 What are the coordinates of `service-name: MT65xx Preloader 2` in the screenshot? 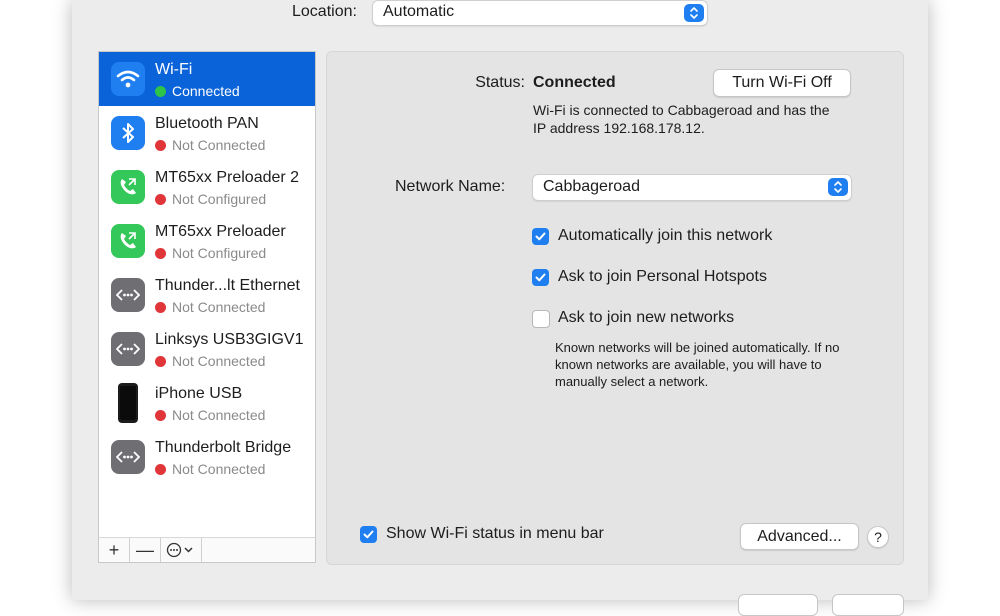 It's located at (227, 177).